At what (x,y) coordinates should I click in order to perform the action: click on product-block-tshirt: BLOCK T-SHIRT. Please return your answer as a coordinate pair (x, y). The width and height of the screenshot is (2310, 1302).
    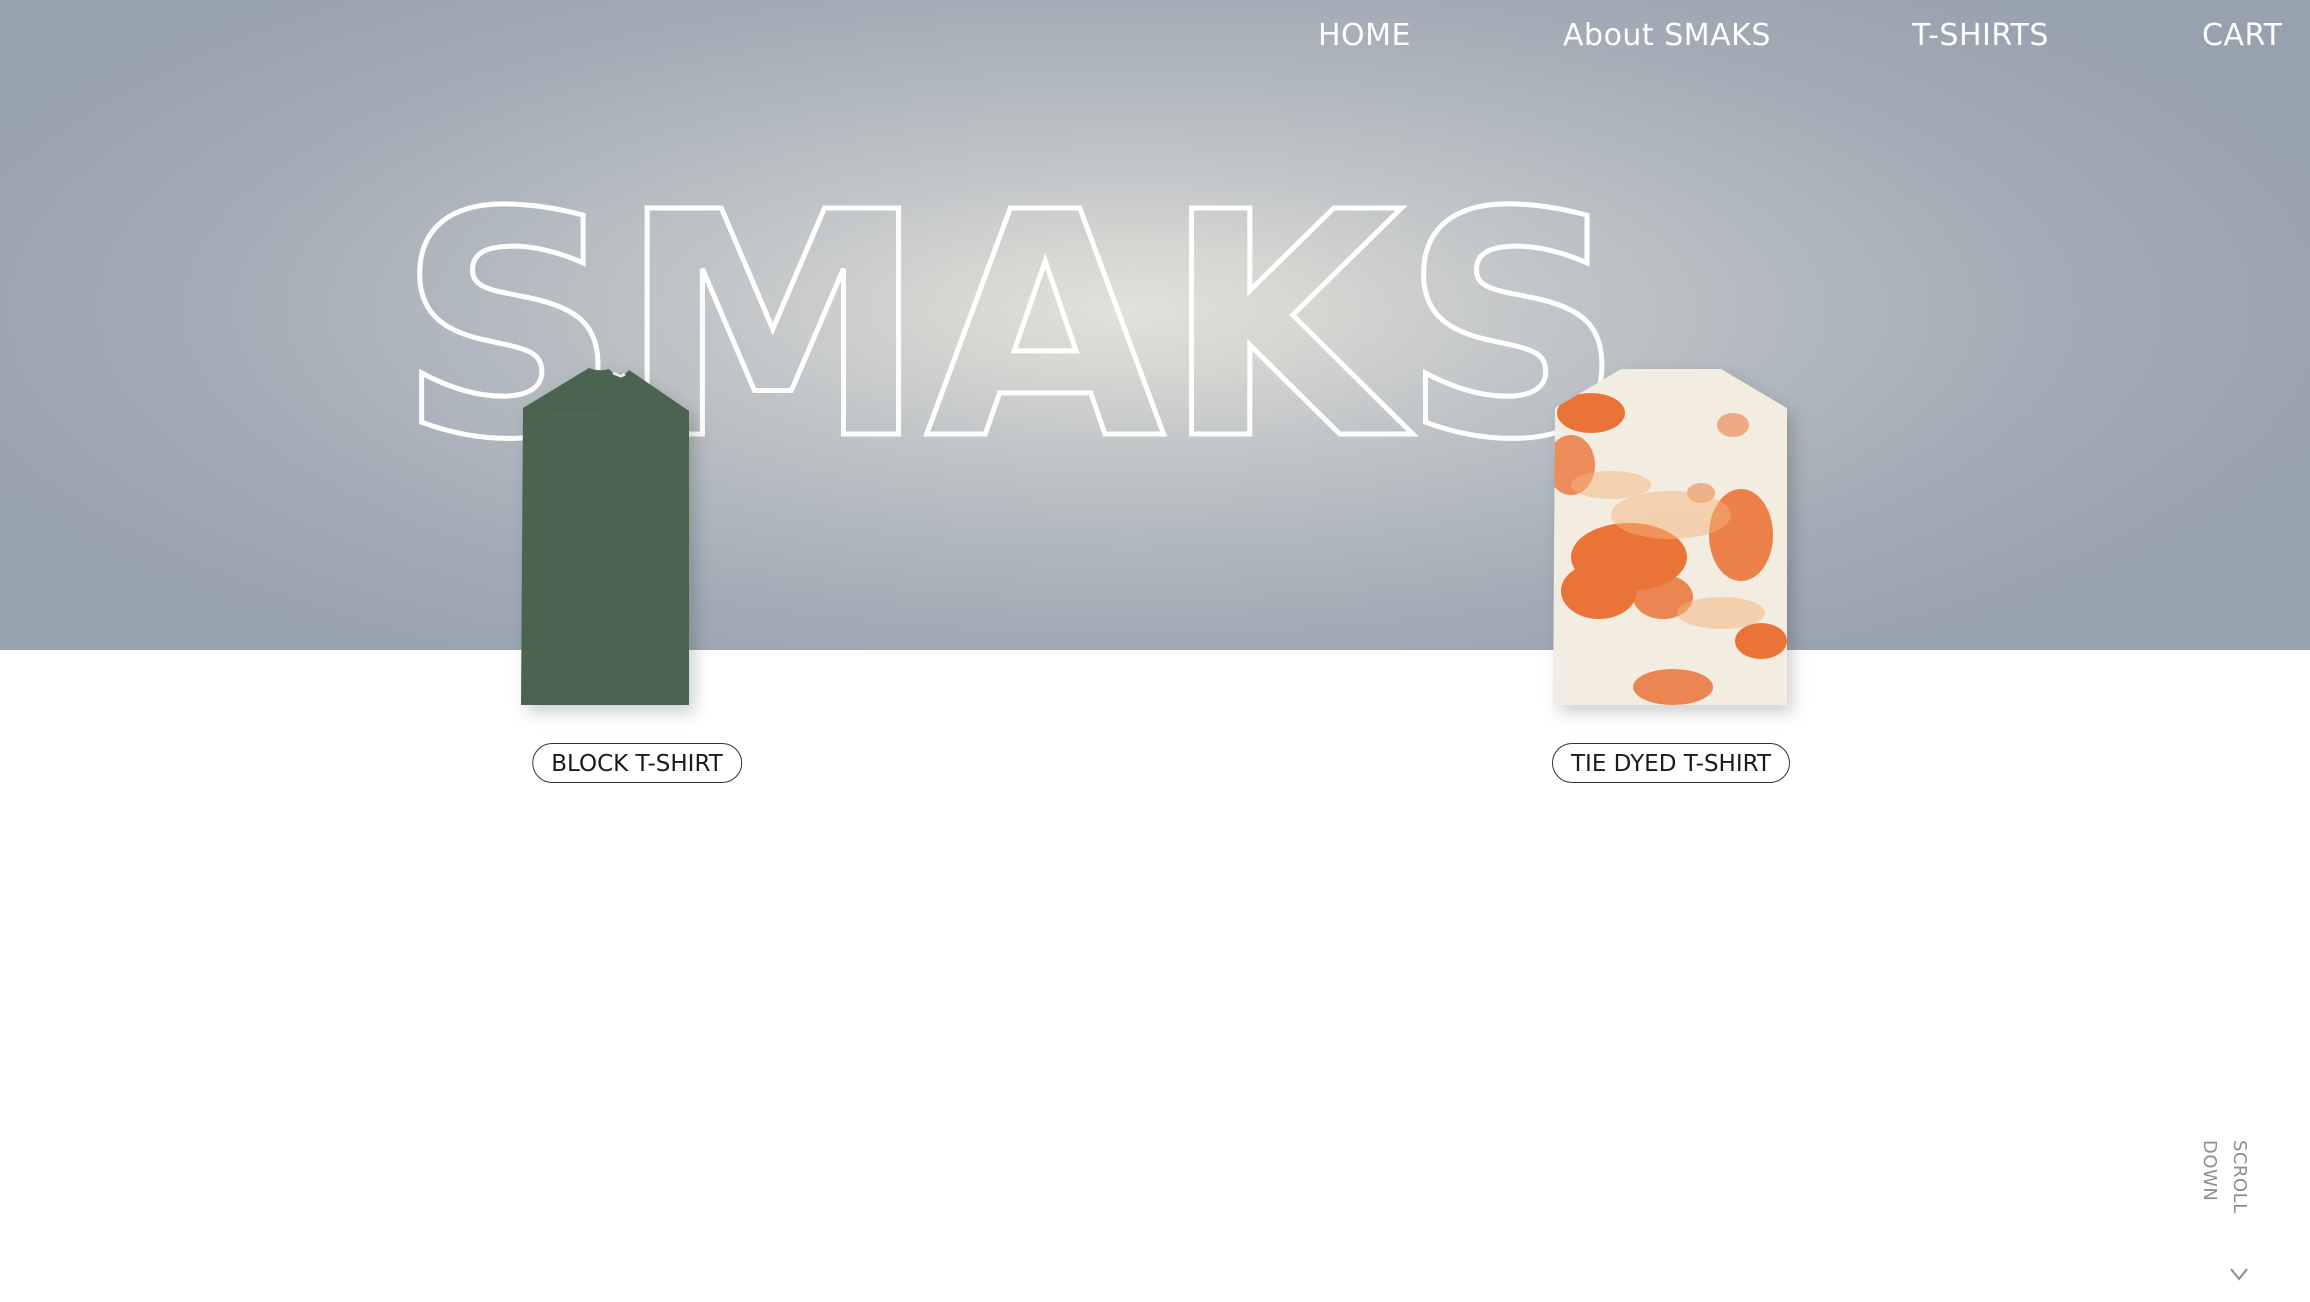
    Looking at the image, I should click on (637, 580).